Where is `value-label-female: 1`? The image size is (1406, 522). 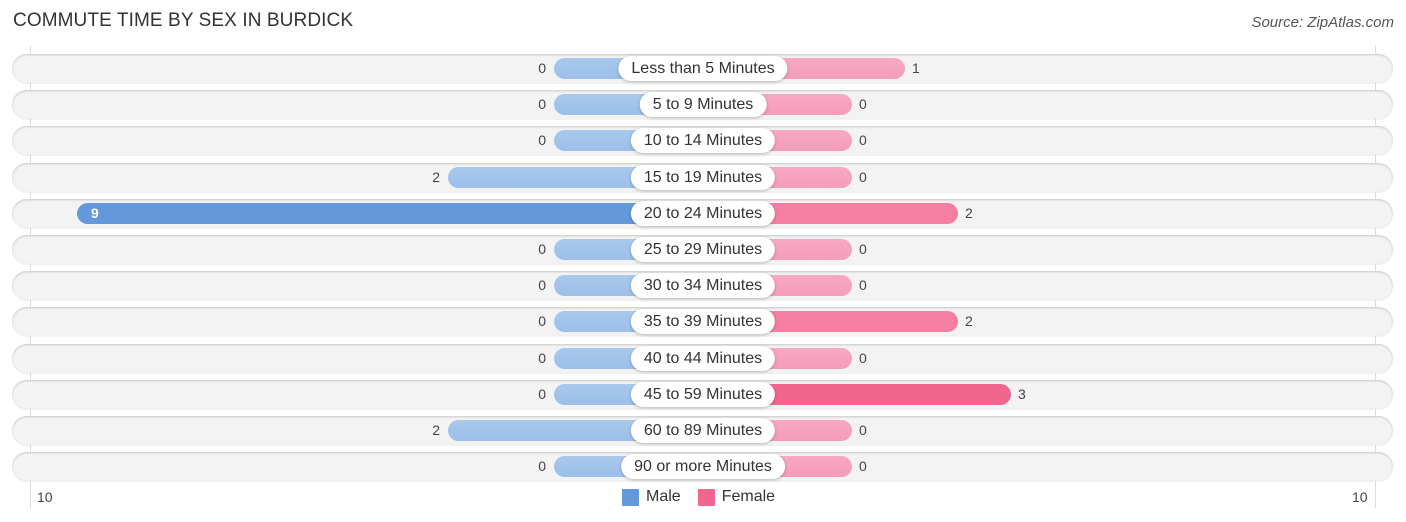 value-label-female: 1 is located at coordinates (916, 68).